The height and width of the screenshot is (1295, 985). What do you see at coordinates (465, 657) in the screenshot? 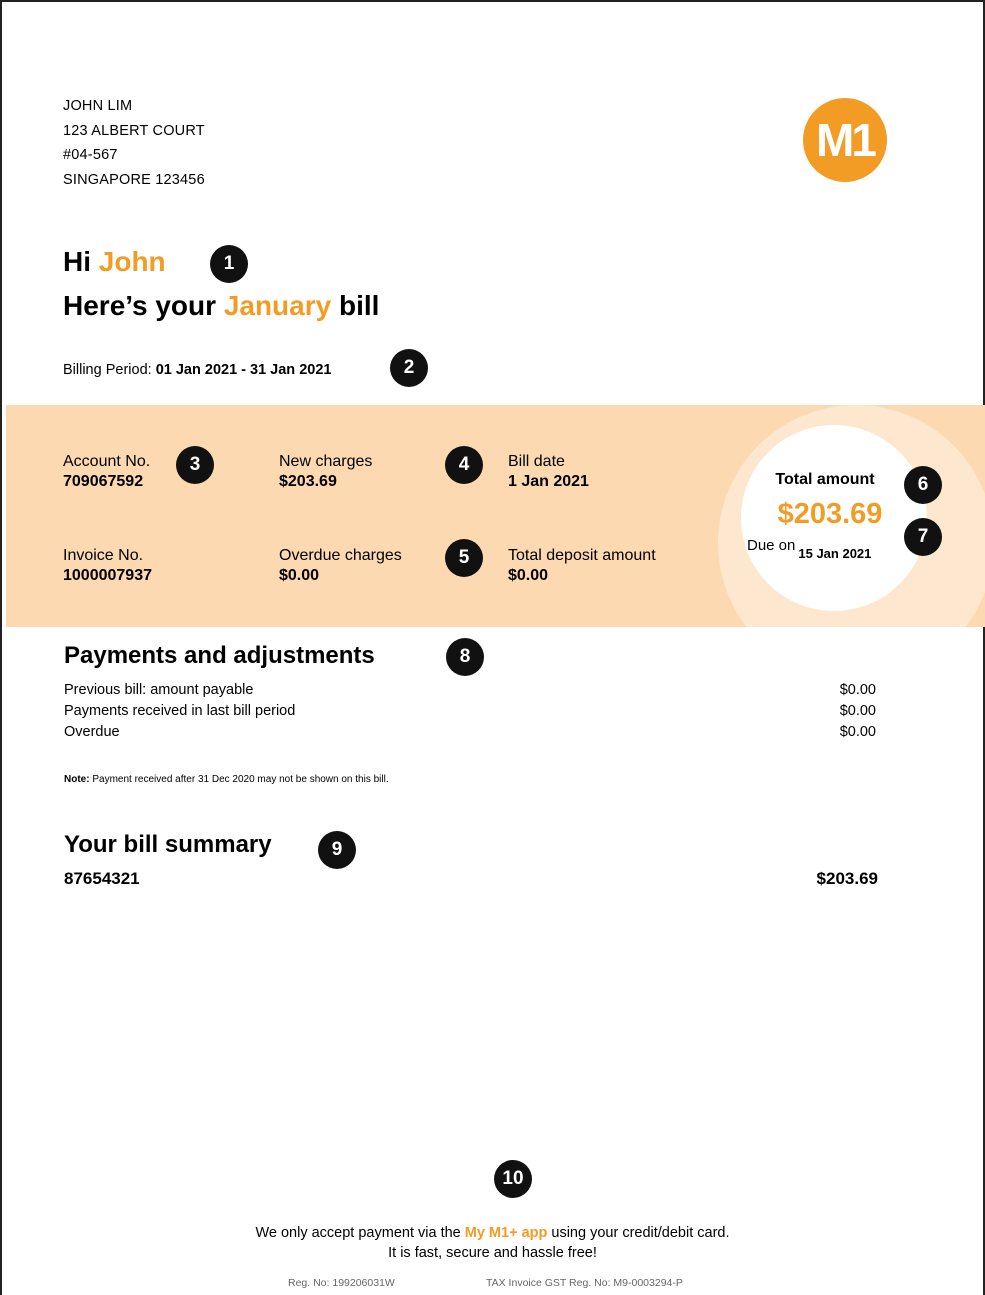
I see `callout-badge-8: 8` at bounding box center [465, 657].